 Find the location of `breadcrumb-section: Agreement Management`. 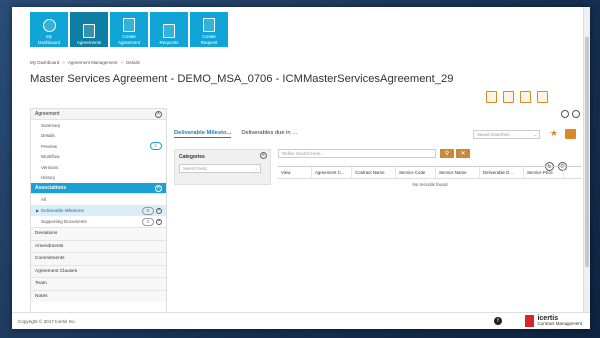

breadcrumb-section: Agreement Management is located at coordinates (93, 62).